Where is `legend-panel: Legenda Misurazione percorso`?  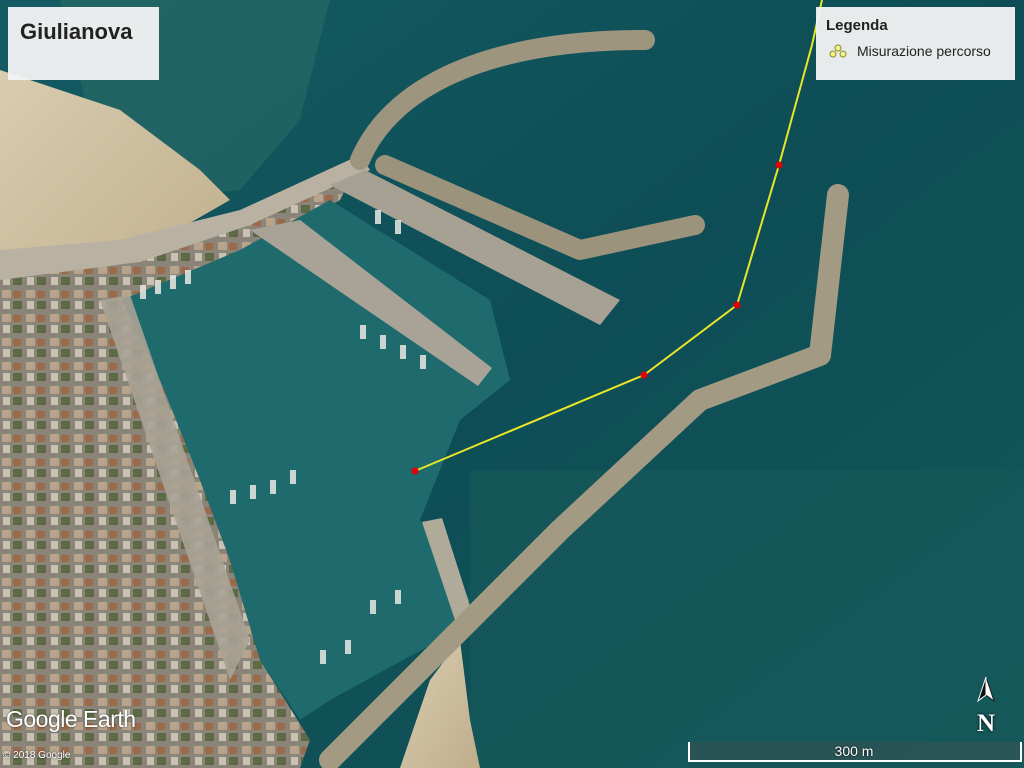 legend-panel: Legenda Misurazione percorso is located at coordinates (915, 43).